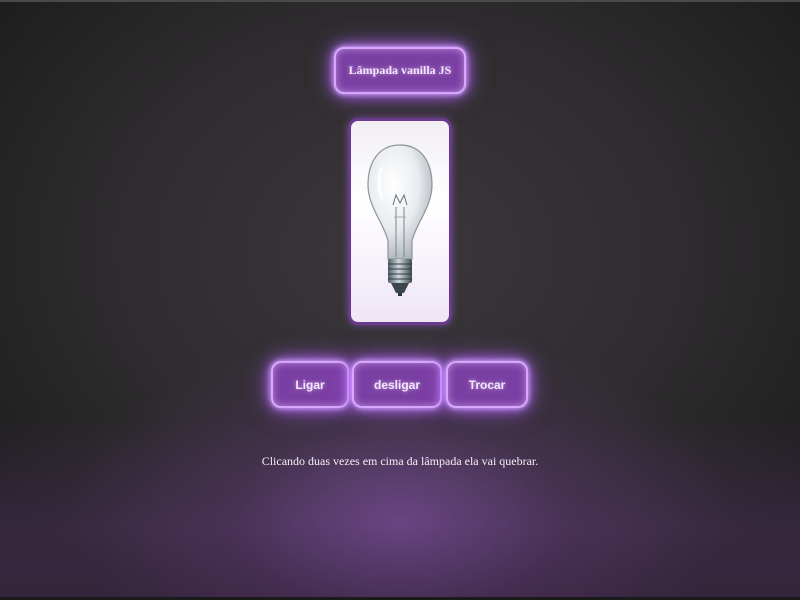 The image size is (800, 600). I want to click on title-label: Lâmpada vanilla JS, so click(400, 70).